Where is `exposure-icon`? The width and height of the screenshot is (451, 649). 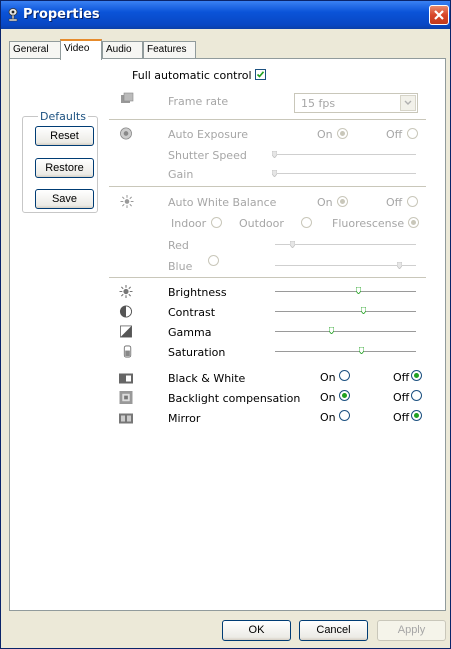
exposure-icon is located at coordinates (126, 133).